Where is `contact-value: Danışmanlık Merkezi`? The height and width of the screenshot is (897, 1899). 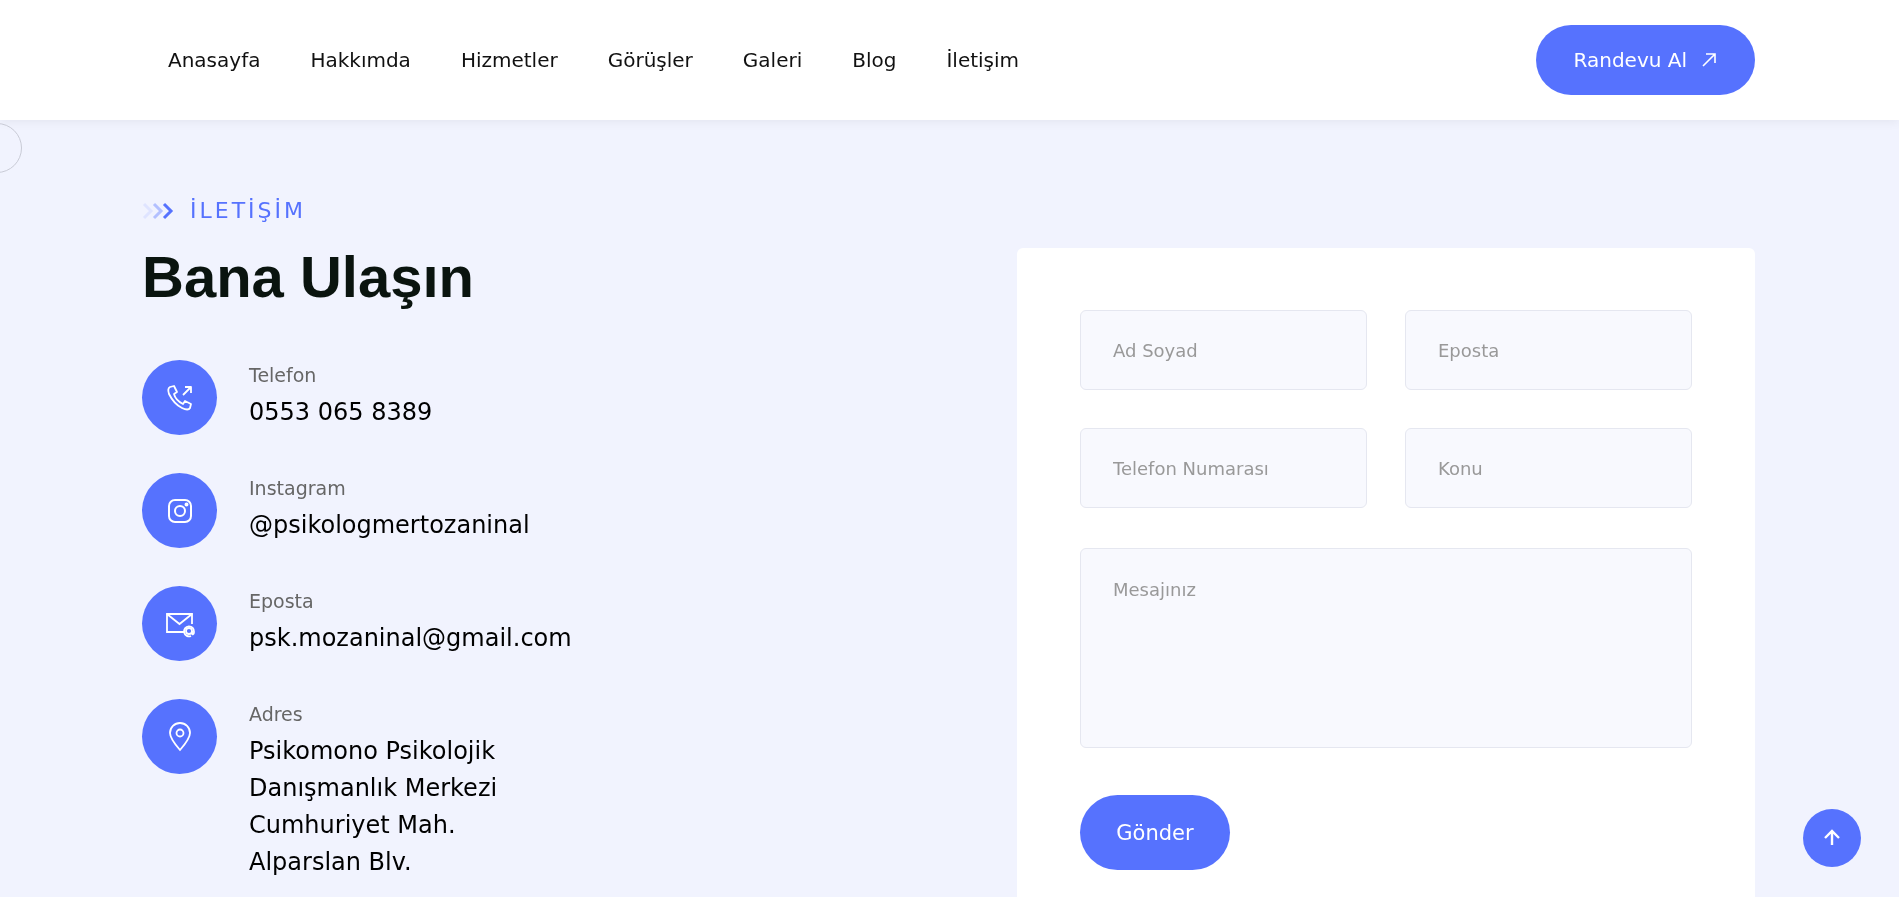
contact-value: Danışmanlık Merkezi is located at coordinates (373, 788).